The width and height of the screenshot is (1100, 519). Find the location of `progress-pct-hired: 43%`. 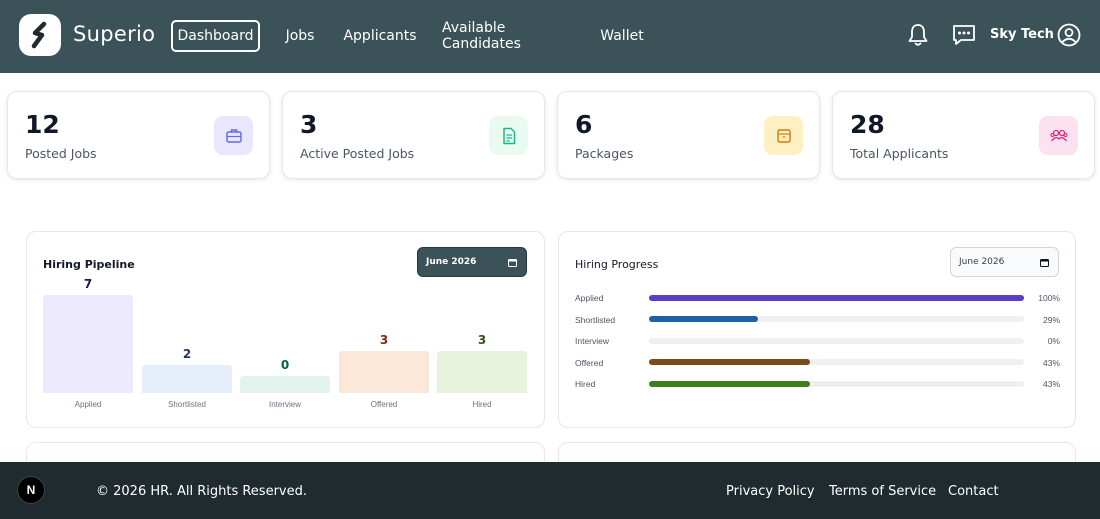

progress-pct-hired: 43% is located at coordinates (1051, 384).